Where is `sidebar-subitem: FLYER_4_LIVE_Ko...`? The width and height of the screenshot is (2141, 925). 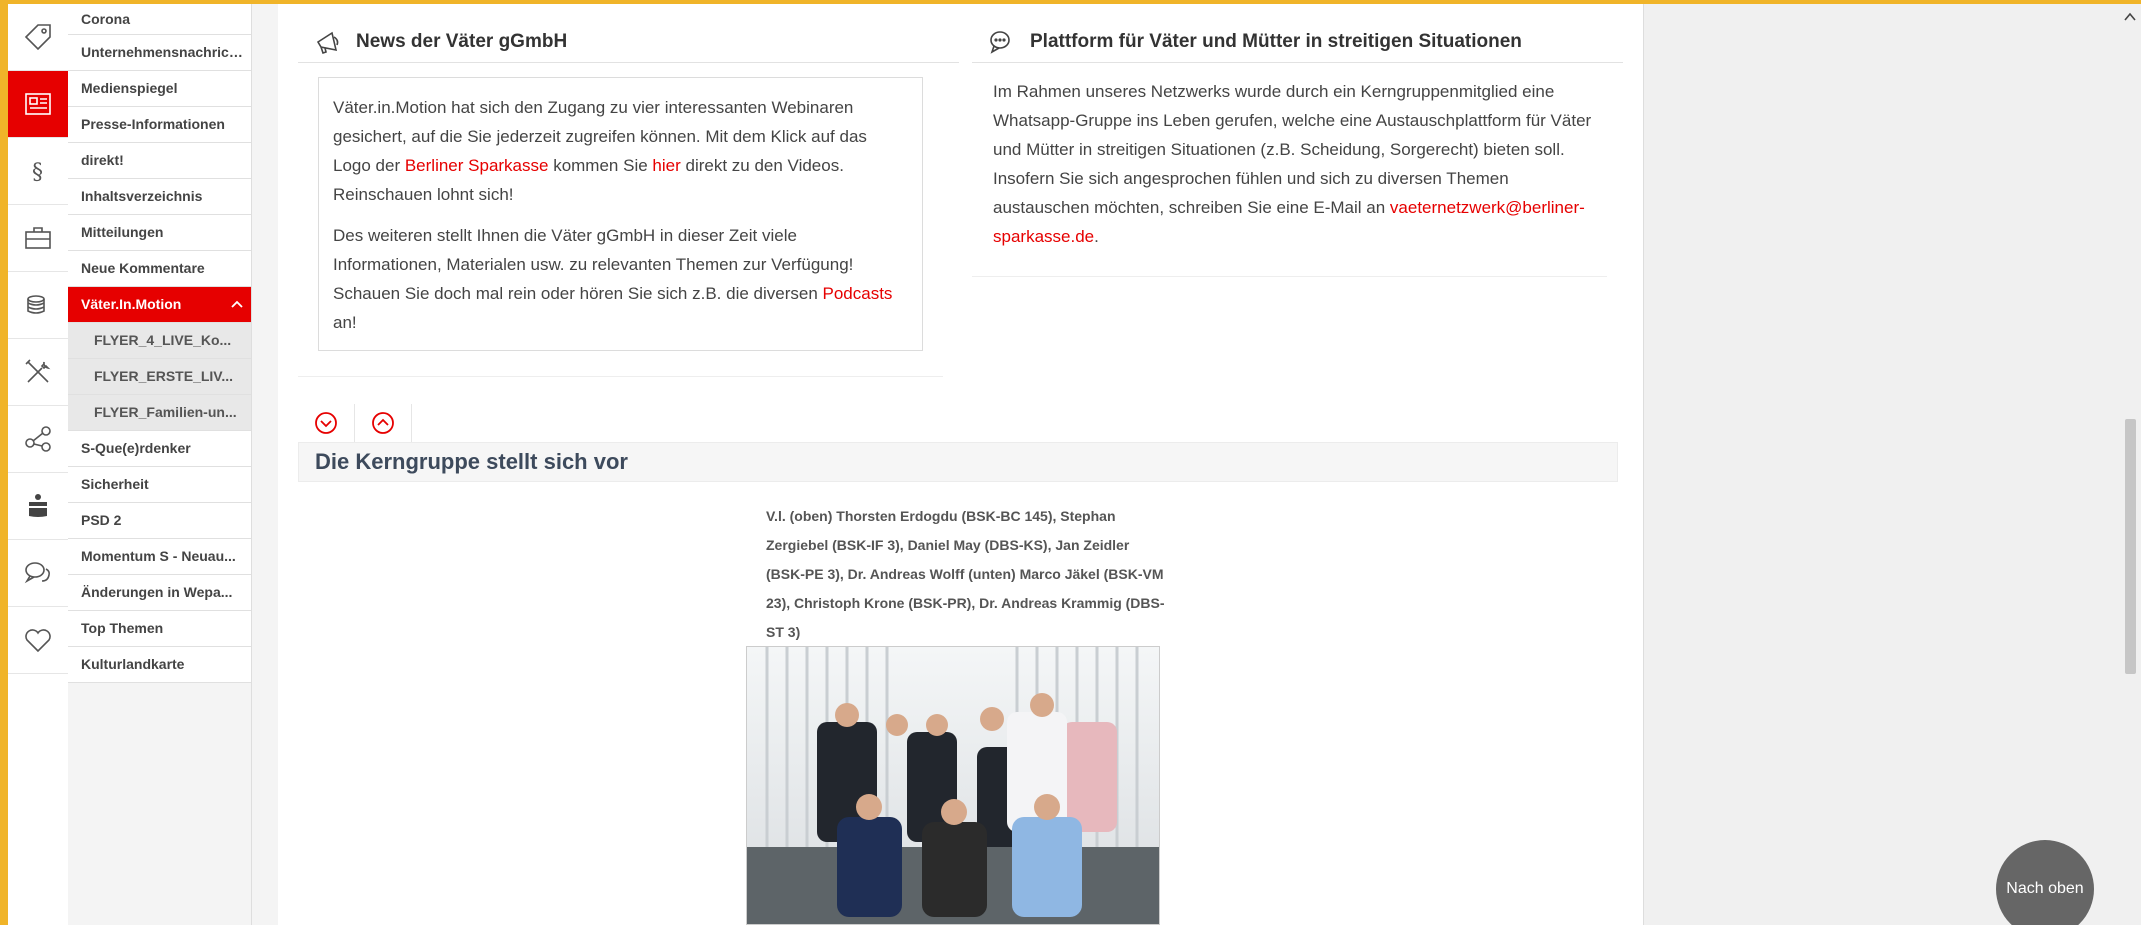
sidebar-subitem: FLYER_4_LIVE_Ko... is located at coordinates (159, 341).